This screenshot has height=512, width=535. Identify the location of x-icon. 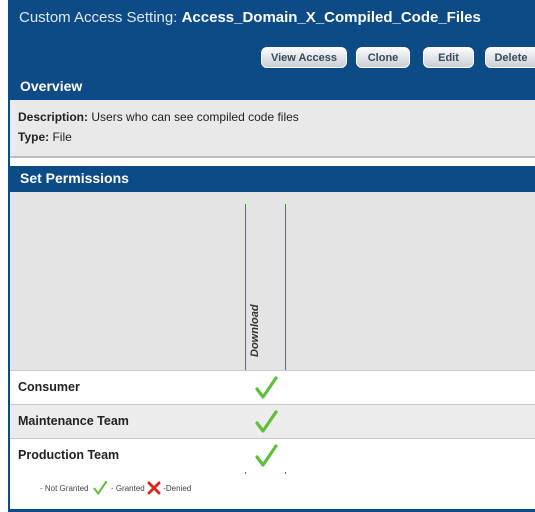
(154, 488).